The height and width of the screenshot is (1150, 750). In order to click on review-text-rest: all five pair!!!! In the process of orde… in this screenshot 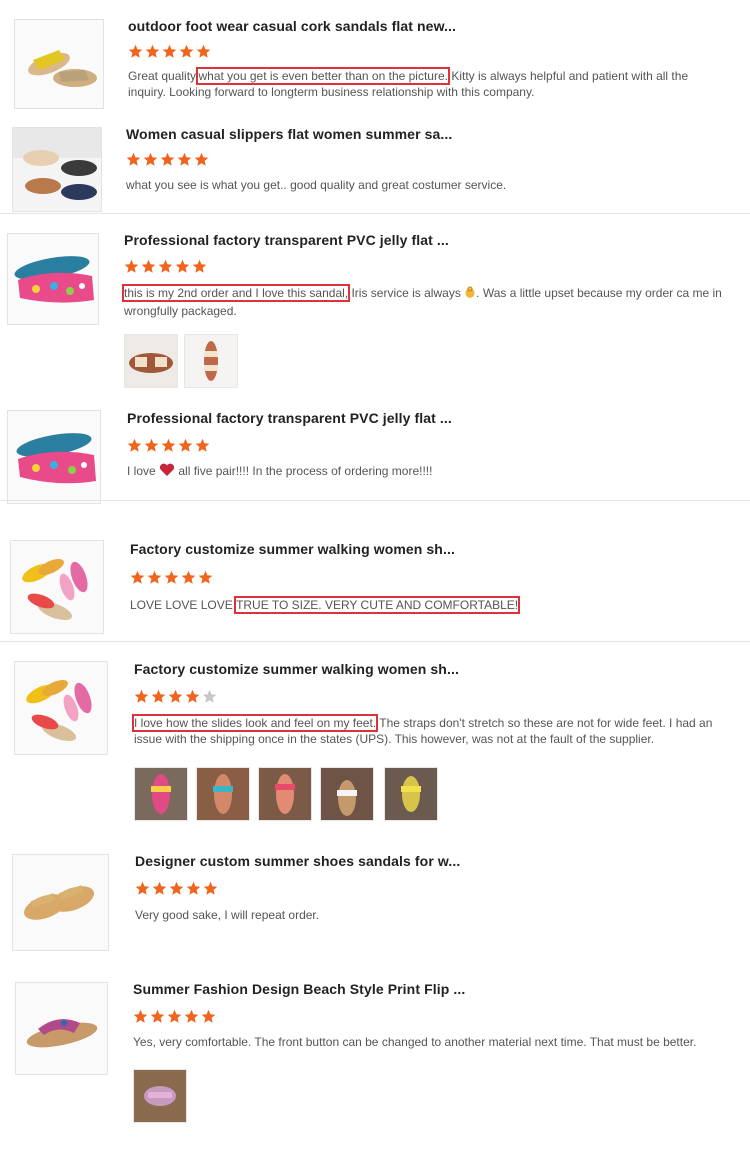, I will do `click(304, 471)`.